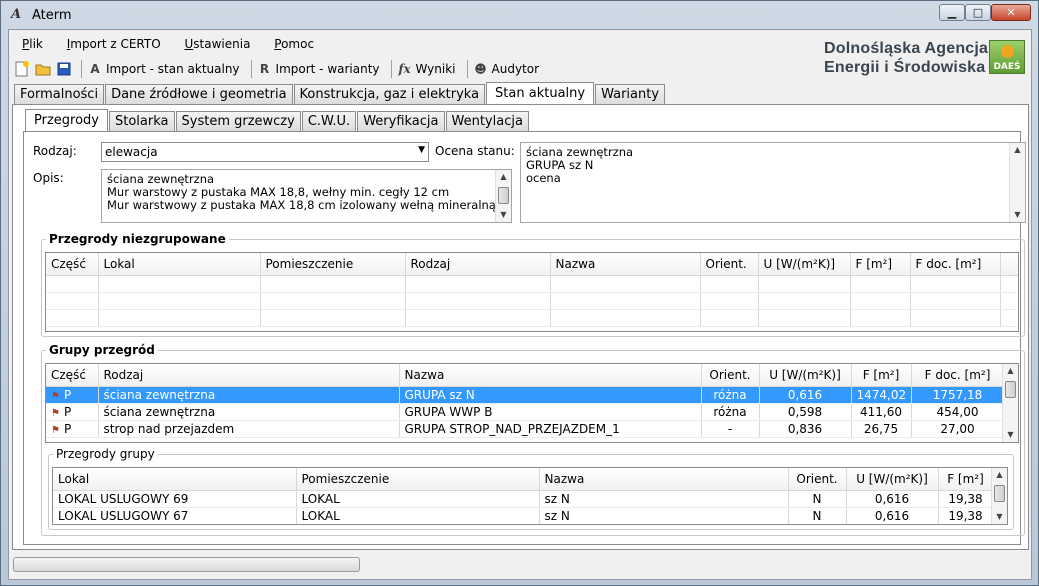  What do you see at coordinates (978, 12) in the screenshot?
I see `maximize-button: □` at bounding box center [978, 12].